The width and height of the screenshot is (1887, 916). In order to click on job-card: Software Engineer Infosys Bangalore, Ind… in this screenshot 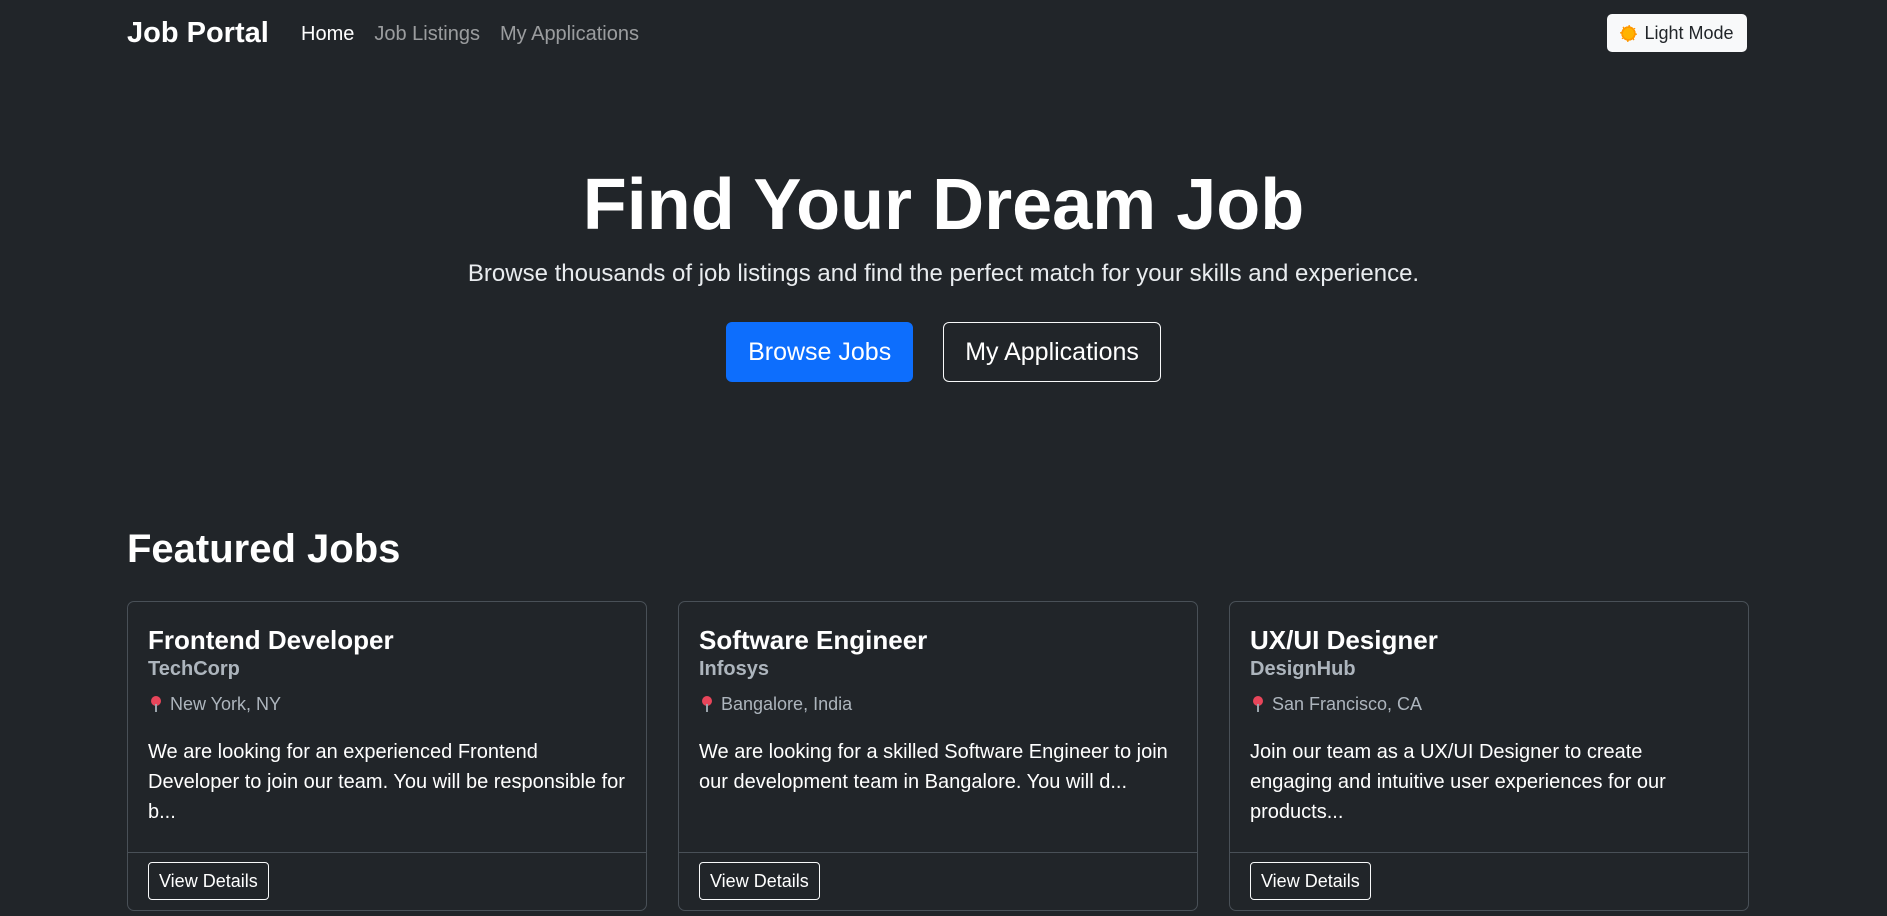, I will do `click(938, 756)`.